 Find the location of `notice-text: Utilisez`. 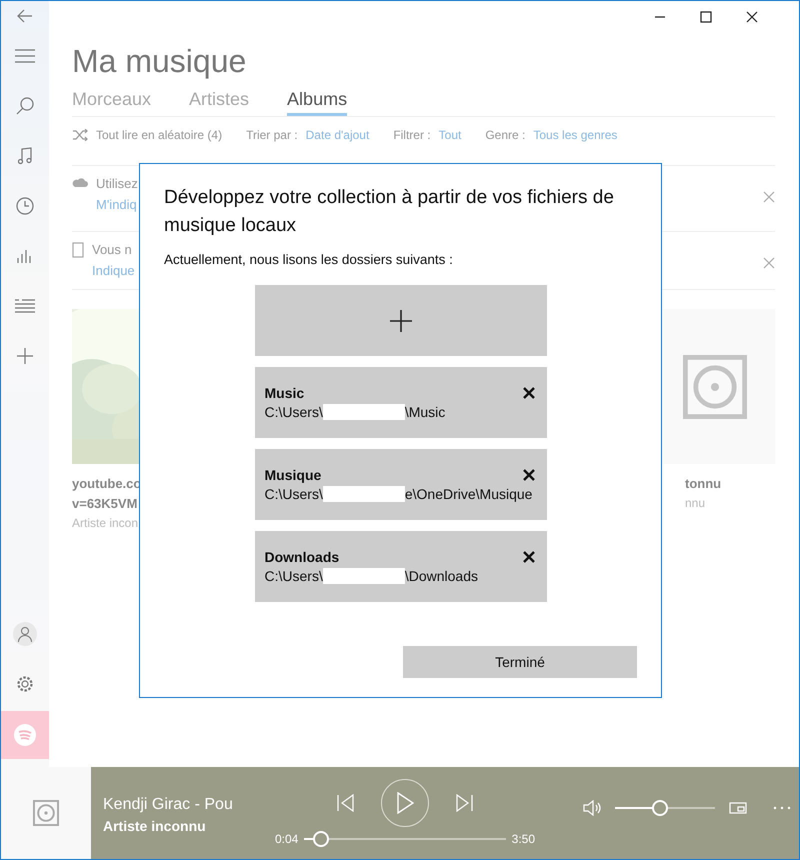

notice-text: Utilisez is located at coordinates (117, 183).